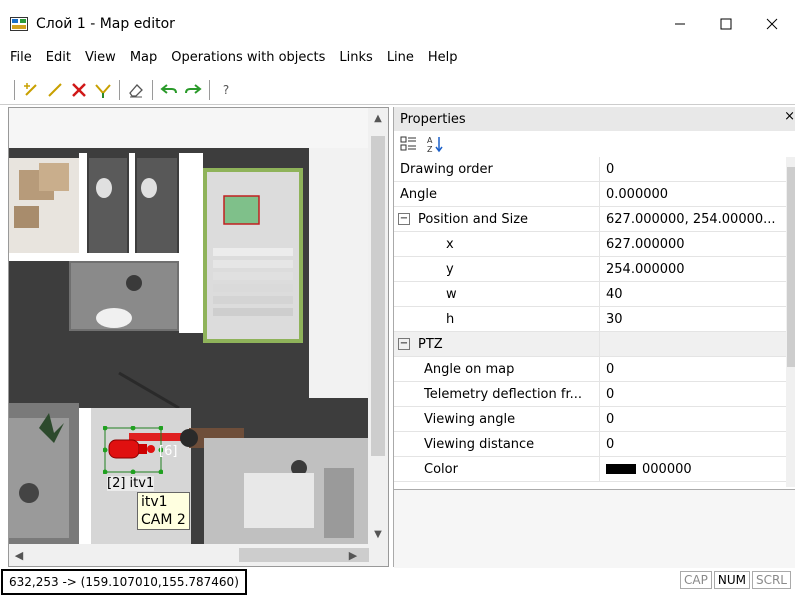 Image resolution: width=795 pixels, height=595 pixels. Describe the element at coordinates (193, 90) in the screenshot. I see `redo-button` at that location.